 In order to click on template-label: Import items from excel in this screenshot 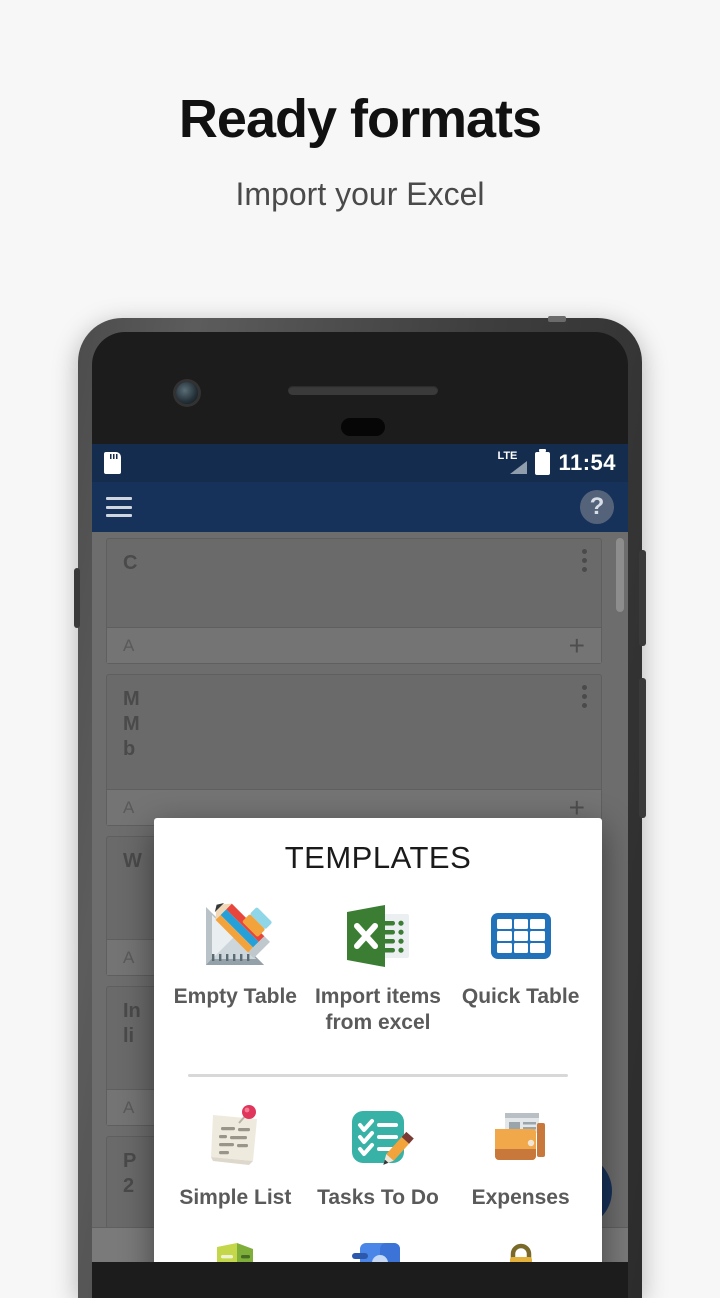, I will do `click(377, 1009)`.